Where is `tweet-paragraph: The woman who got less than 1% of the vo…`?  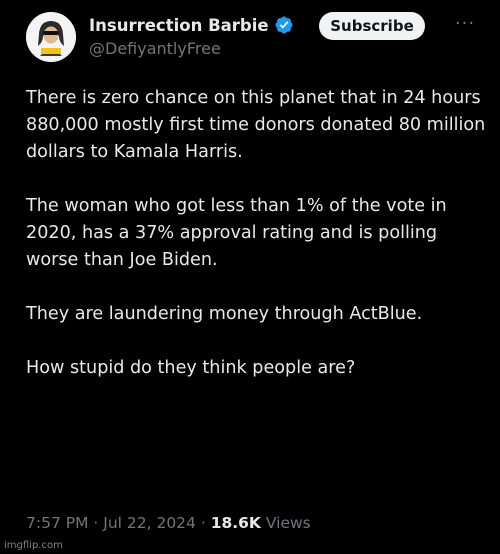
tweet-paragraph: The woman who got less than 1% of the vo… is located at coordinates (236, 233).